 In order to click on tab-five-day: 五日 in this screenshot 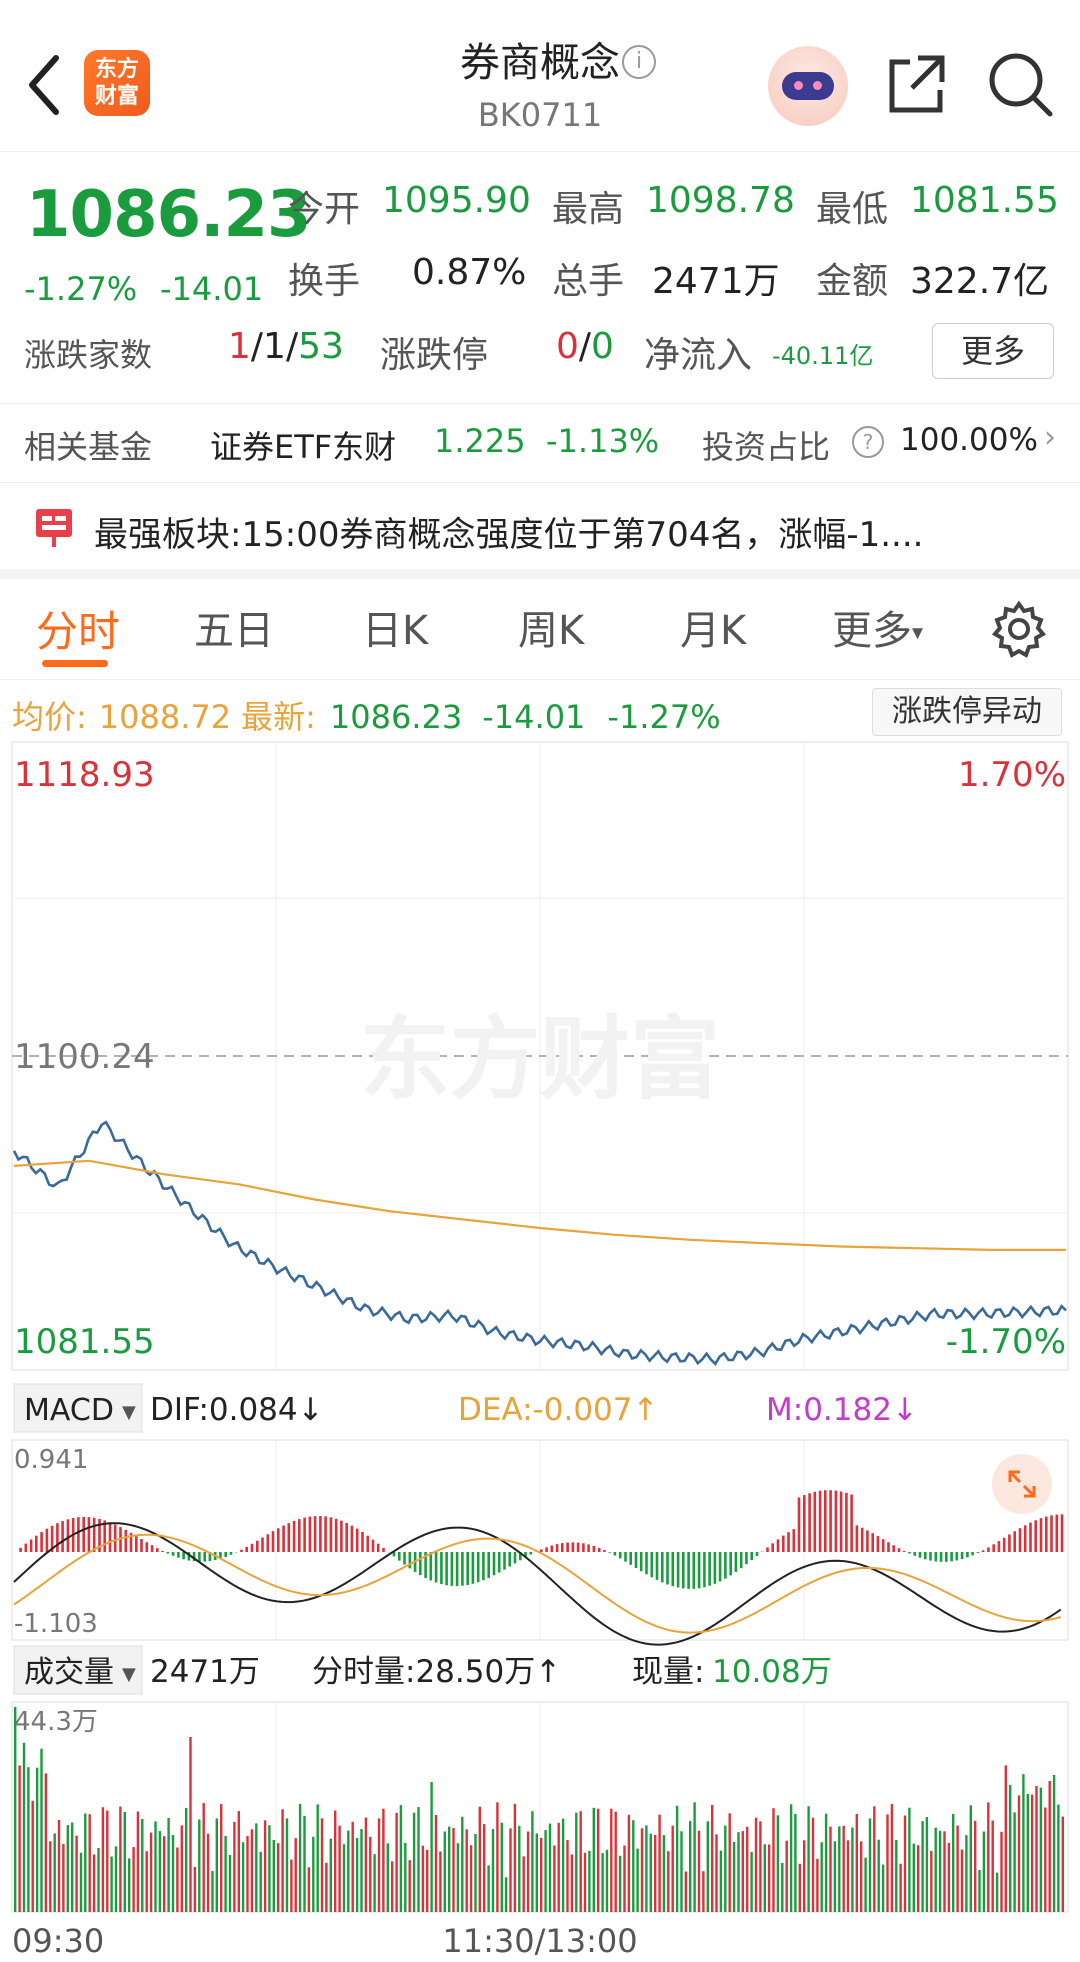, I will do `click(234, 627)`.